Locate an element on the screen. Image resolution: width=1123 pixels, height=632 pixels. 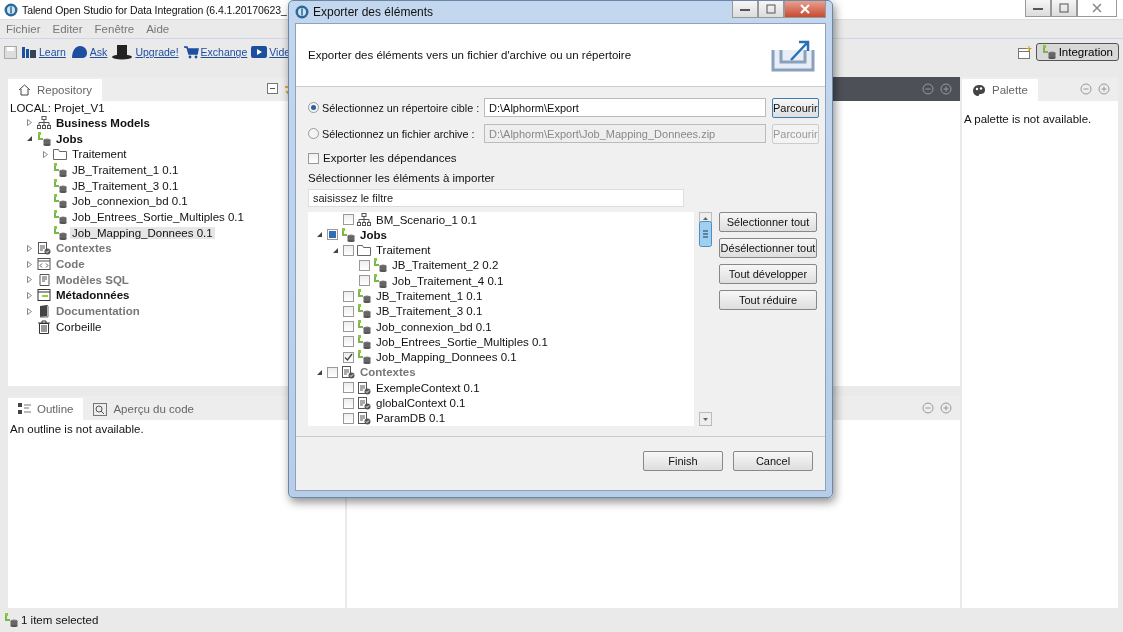
radio-option: Sélectionnez un répertoire cible : is located at coordinates (394, 107).